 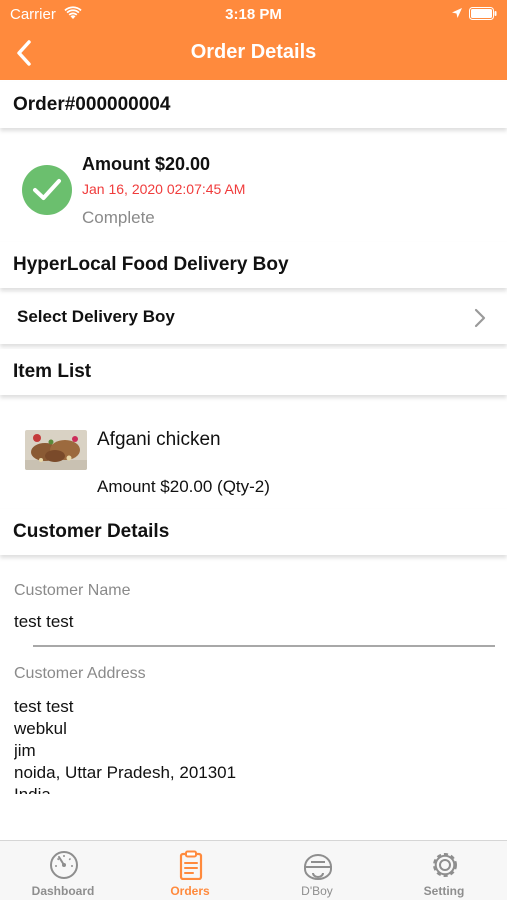 What do you see at coordinates (318, 867) in the screenshot?
I see `delivery-helmet-icon` at bounding box center [318, 867].